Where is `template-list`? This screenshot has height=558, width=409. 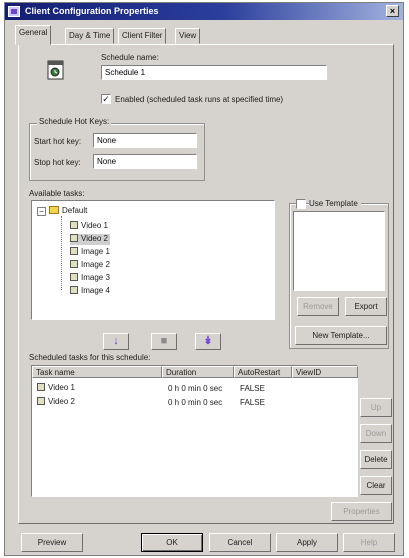
template-list is located at coordinates (339, 251).